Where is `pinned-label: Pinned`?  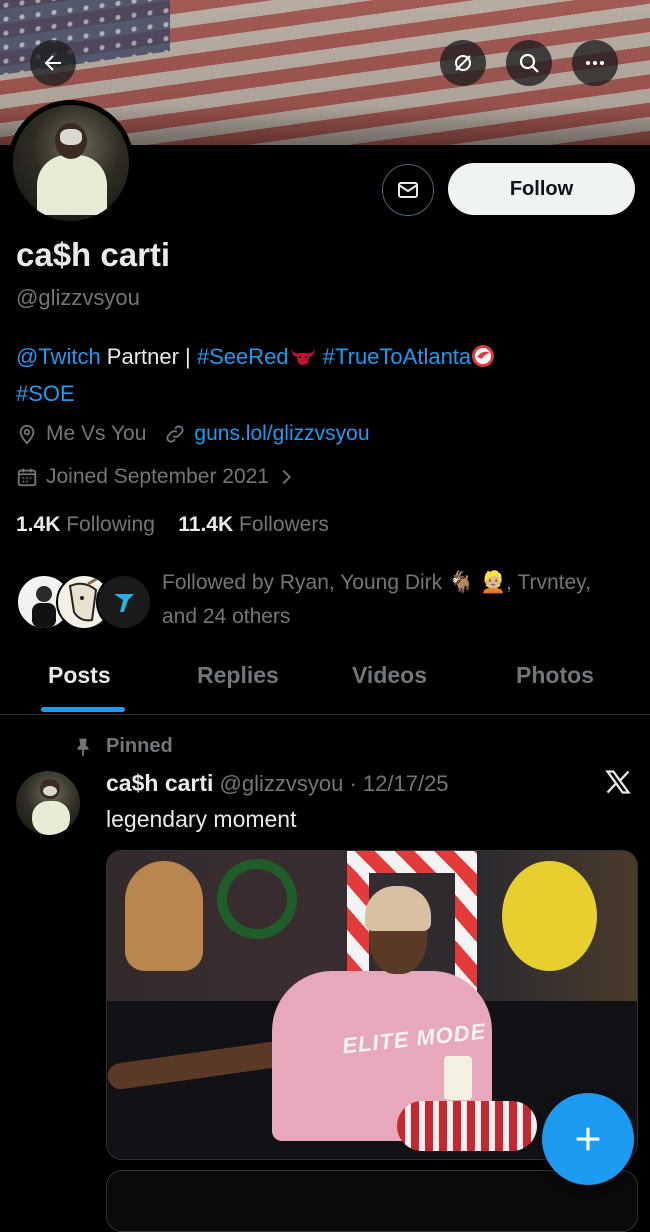
pinned-label: Pinned is located at coordinates (139, 746).